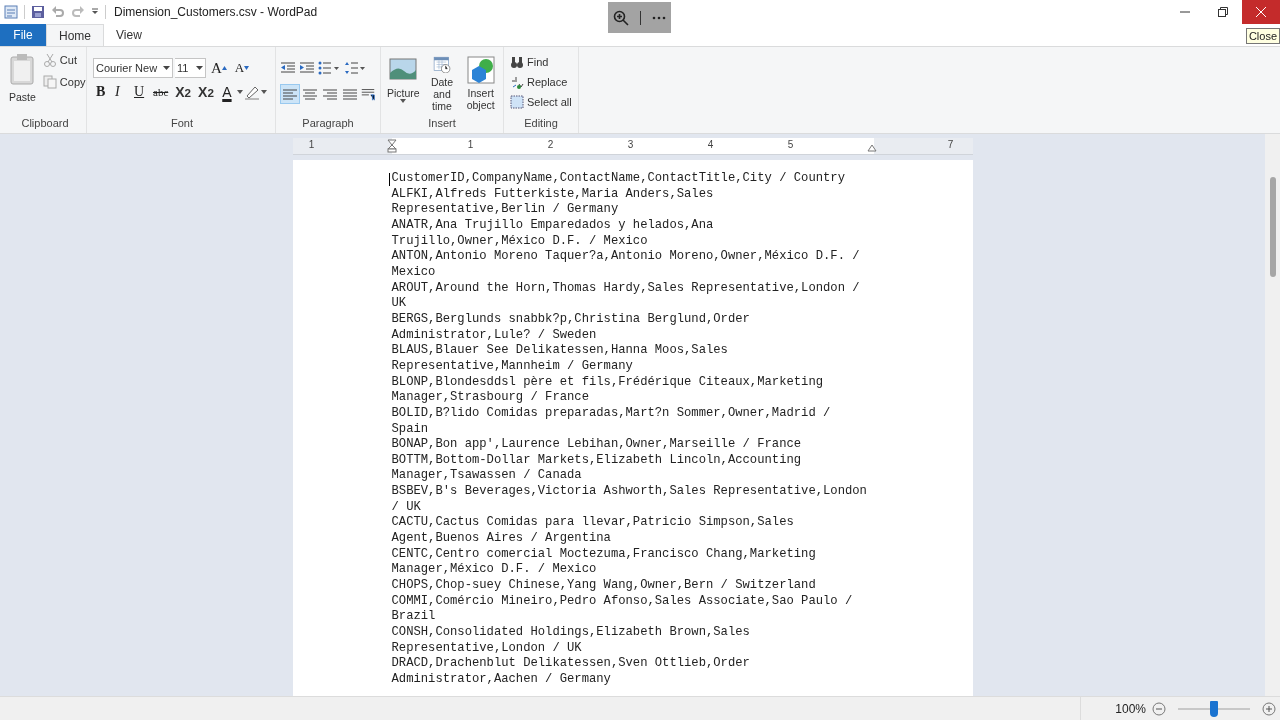  I want to click on text-line: ALFKI,Alfreds Futterkiste,Maria Anders,Sales Representative,Berlin / Germany, so click(553, 202).